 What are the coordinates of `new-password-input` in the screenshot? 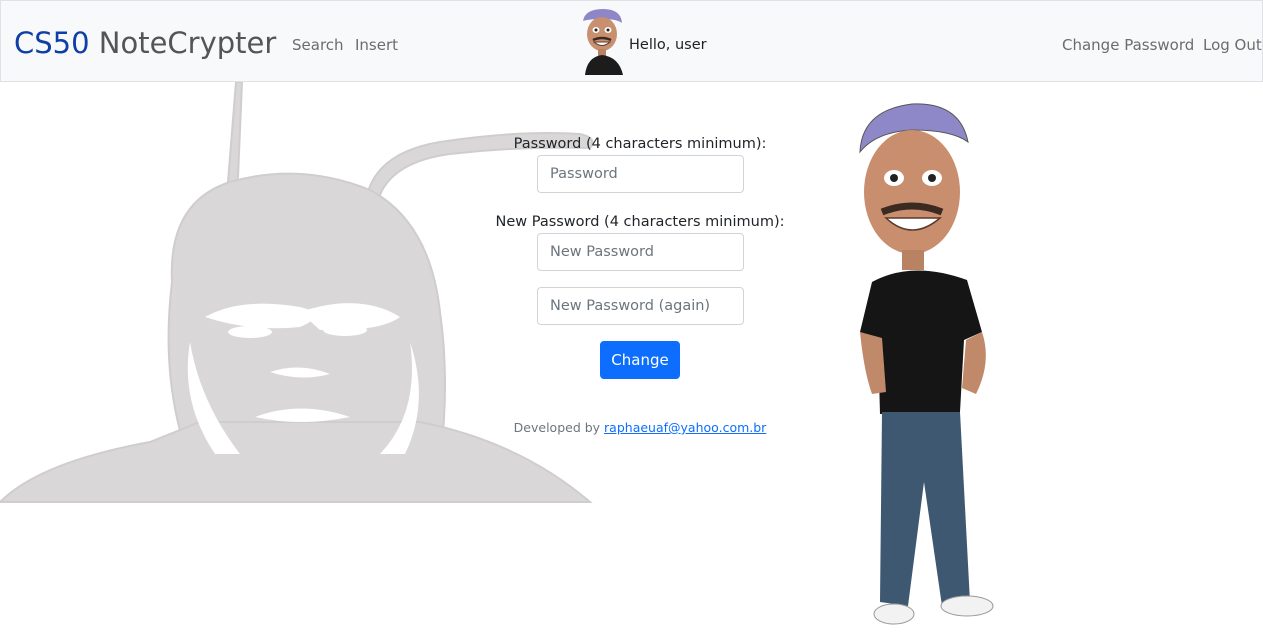 It's located at (640, 252).